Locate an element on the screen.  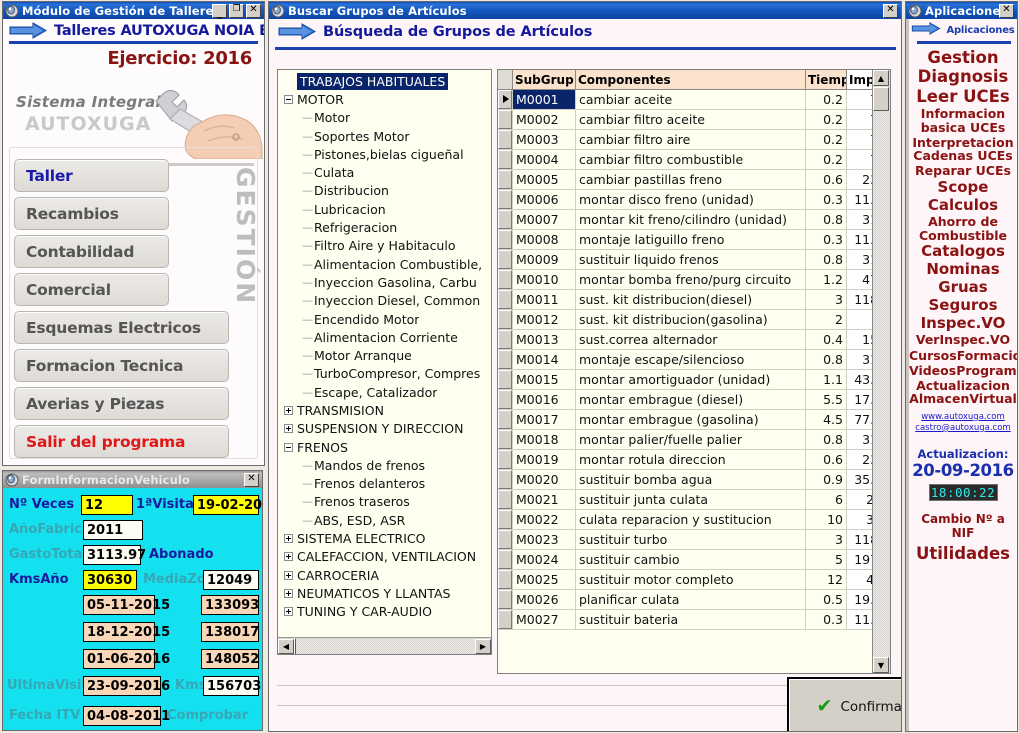
table-row: M0024sustituir cambio5197.5 is located at coordinates (694, 559).